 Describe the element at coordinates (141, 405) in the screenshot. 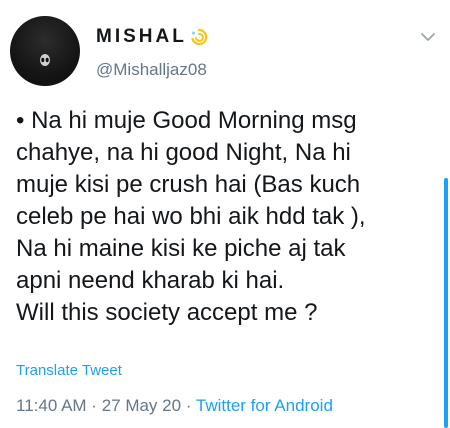

I see `tweet-date: 27 May 20` at that location.